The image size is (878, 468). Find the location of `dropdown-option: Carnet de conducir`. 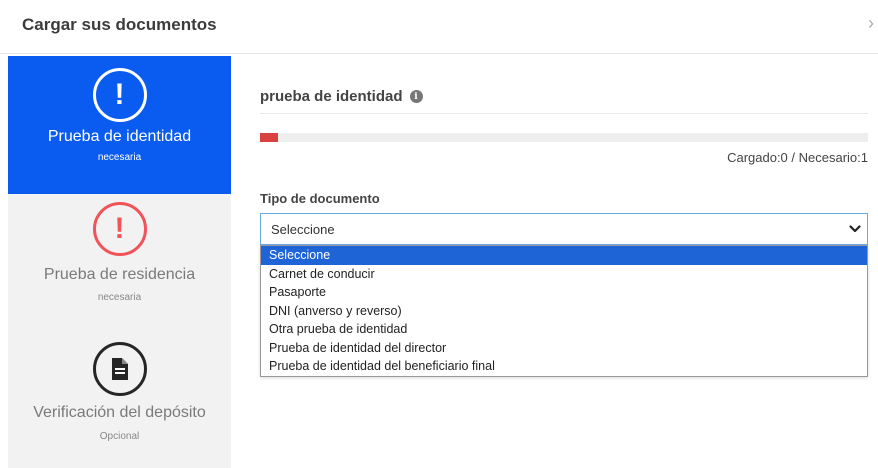

dropdown-option: Carnet de conducir is located at coordinates (564, 274).